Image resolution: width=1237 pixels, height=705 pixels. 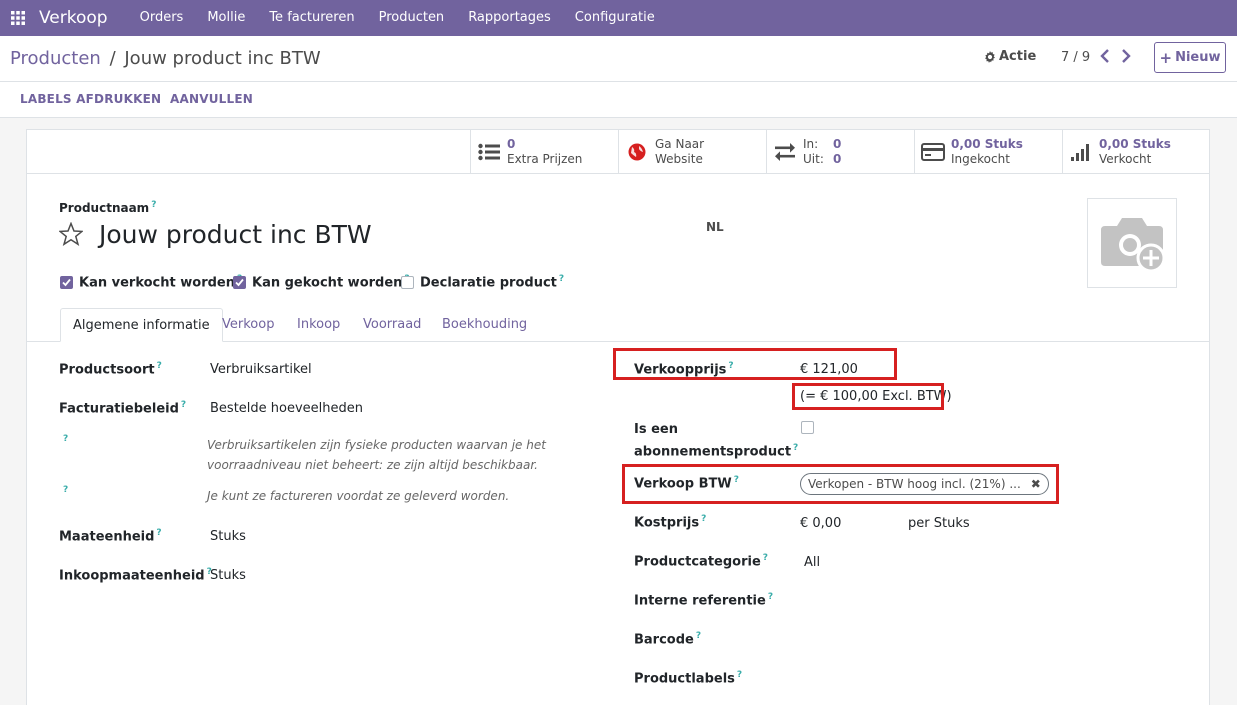 What do you see at coordinates (987, 143) in the screenshot?
I see `purchased-value: 0,00 Stuks` at bounding box center [987, 143].